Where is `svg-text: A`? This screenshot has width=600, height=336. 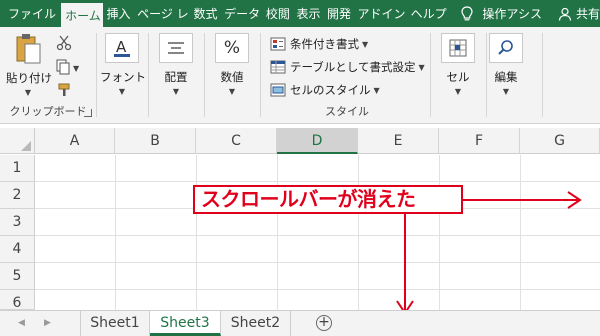
svg-text: A is located at coordinates (121, 47).